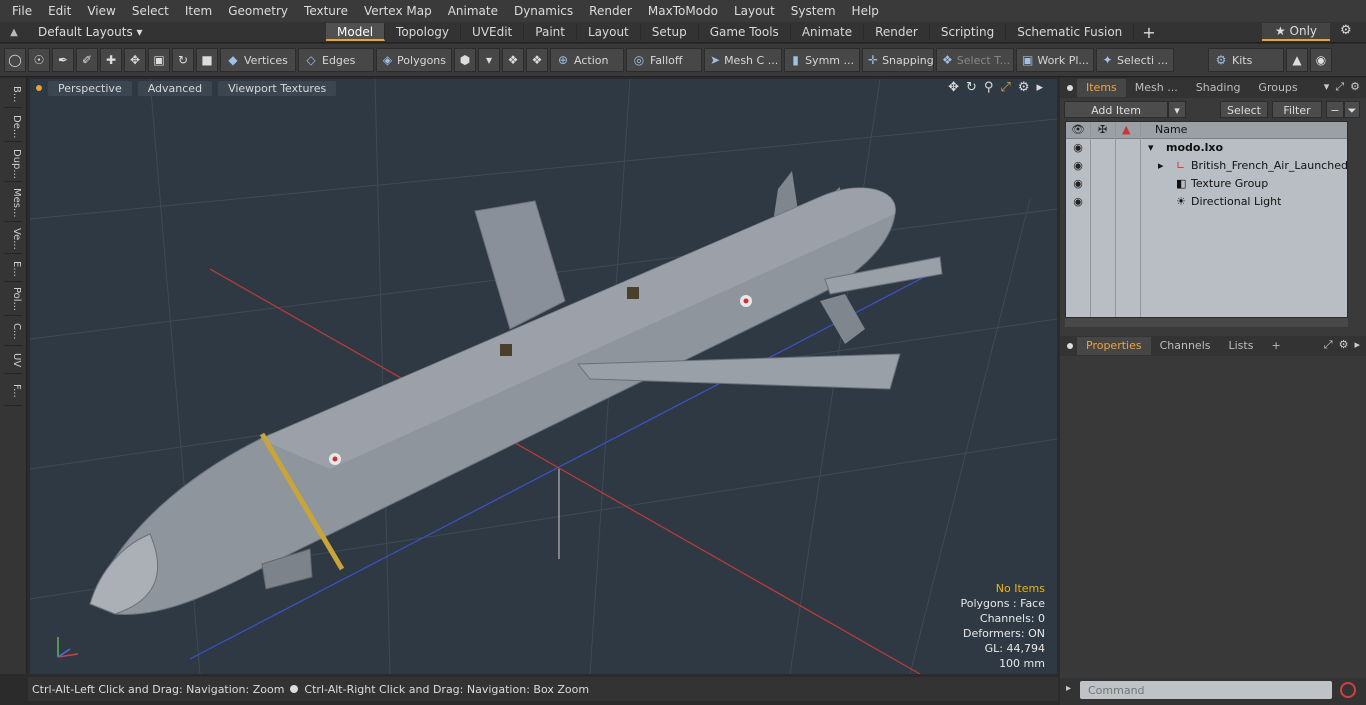 The image size is (1366, 705). Describe the element at coordinates (63, 60) in the screenshot. I see `pen-icon: ✒` at that location.